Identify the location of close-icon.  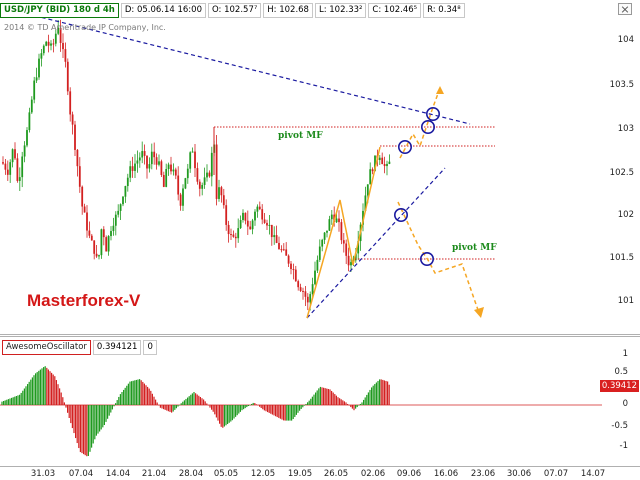
(625, 9).